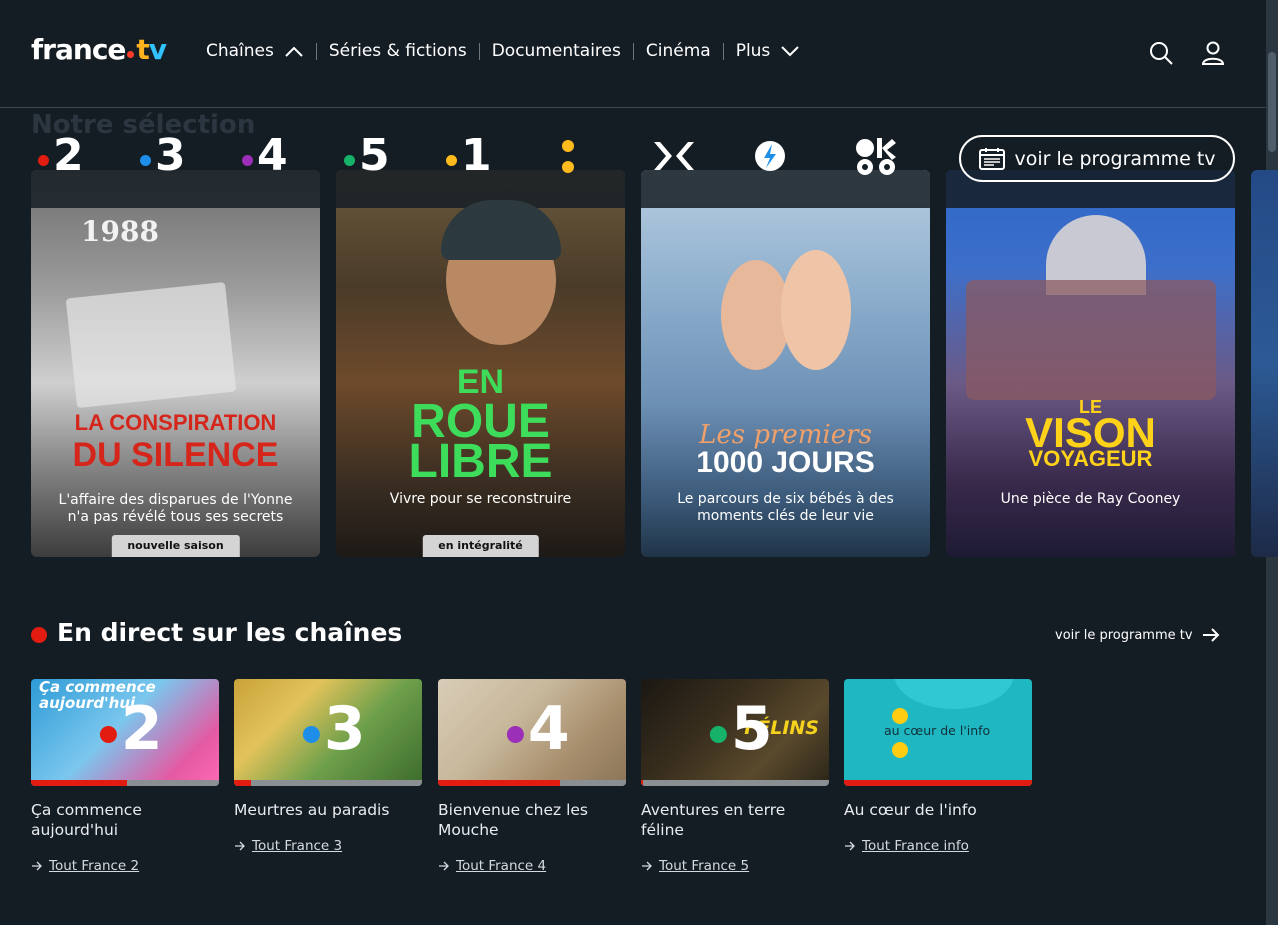 This screenshot has height=925, width=1278. Describe the element at coordinates (175, 546) in the screenshot. I see `card-badge: nouvelle saison` at that location.